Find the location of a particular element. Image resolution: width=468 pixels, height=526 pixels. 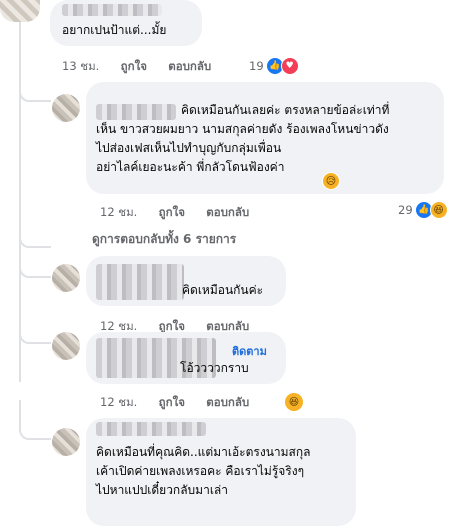

comment-time: 13 ชม. is located at coordinates (80, 67).